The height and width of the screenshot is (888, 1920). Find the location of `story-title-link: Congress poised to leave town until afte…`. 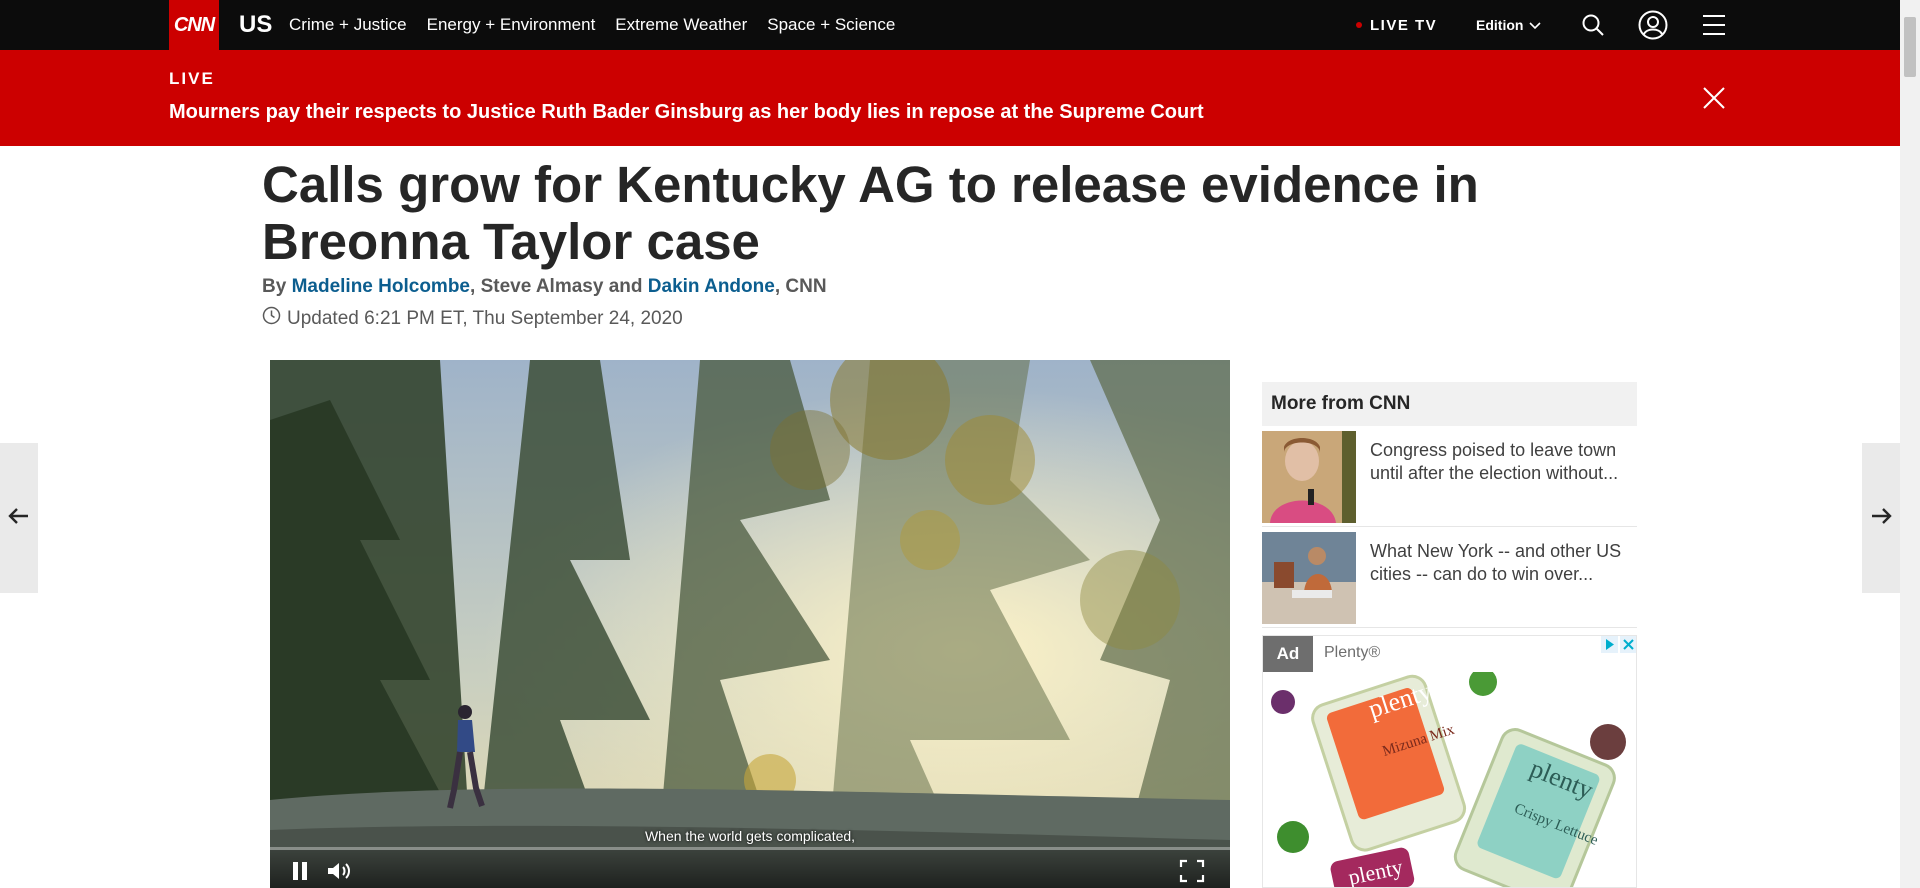

story-title-link: Congress poised to leave town until afte… is located at coordinates (1496, 476).